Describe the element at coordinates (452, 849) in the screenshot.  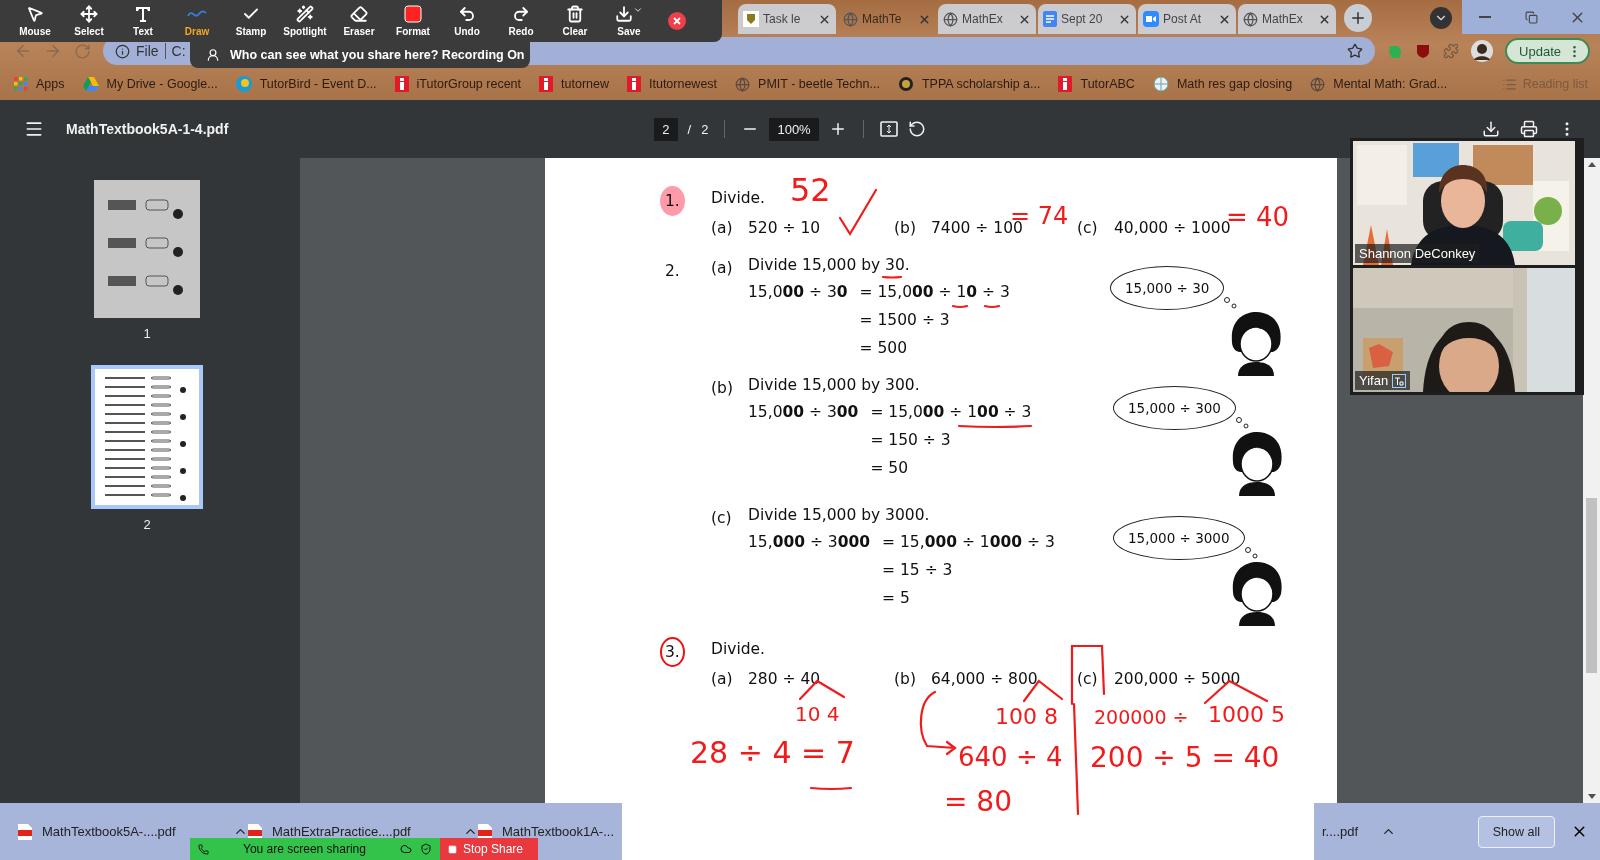
I see `stop-icon` at that location.